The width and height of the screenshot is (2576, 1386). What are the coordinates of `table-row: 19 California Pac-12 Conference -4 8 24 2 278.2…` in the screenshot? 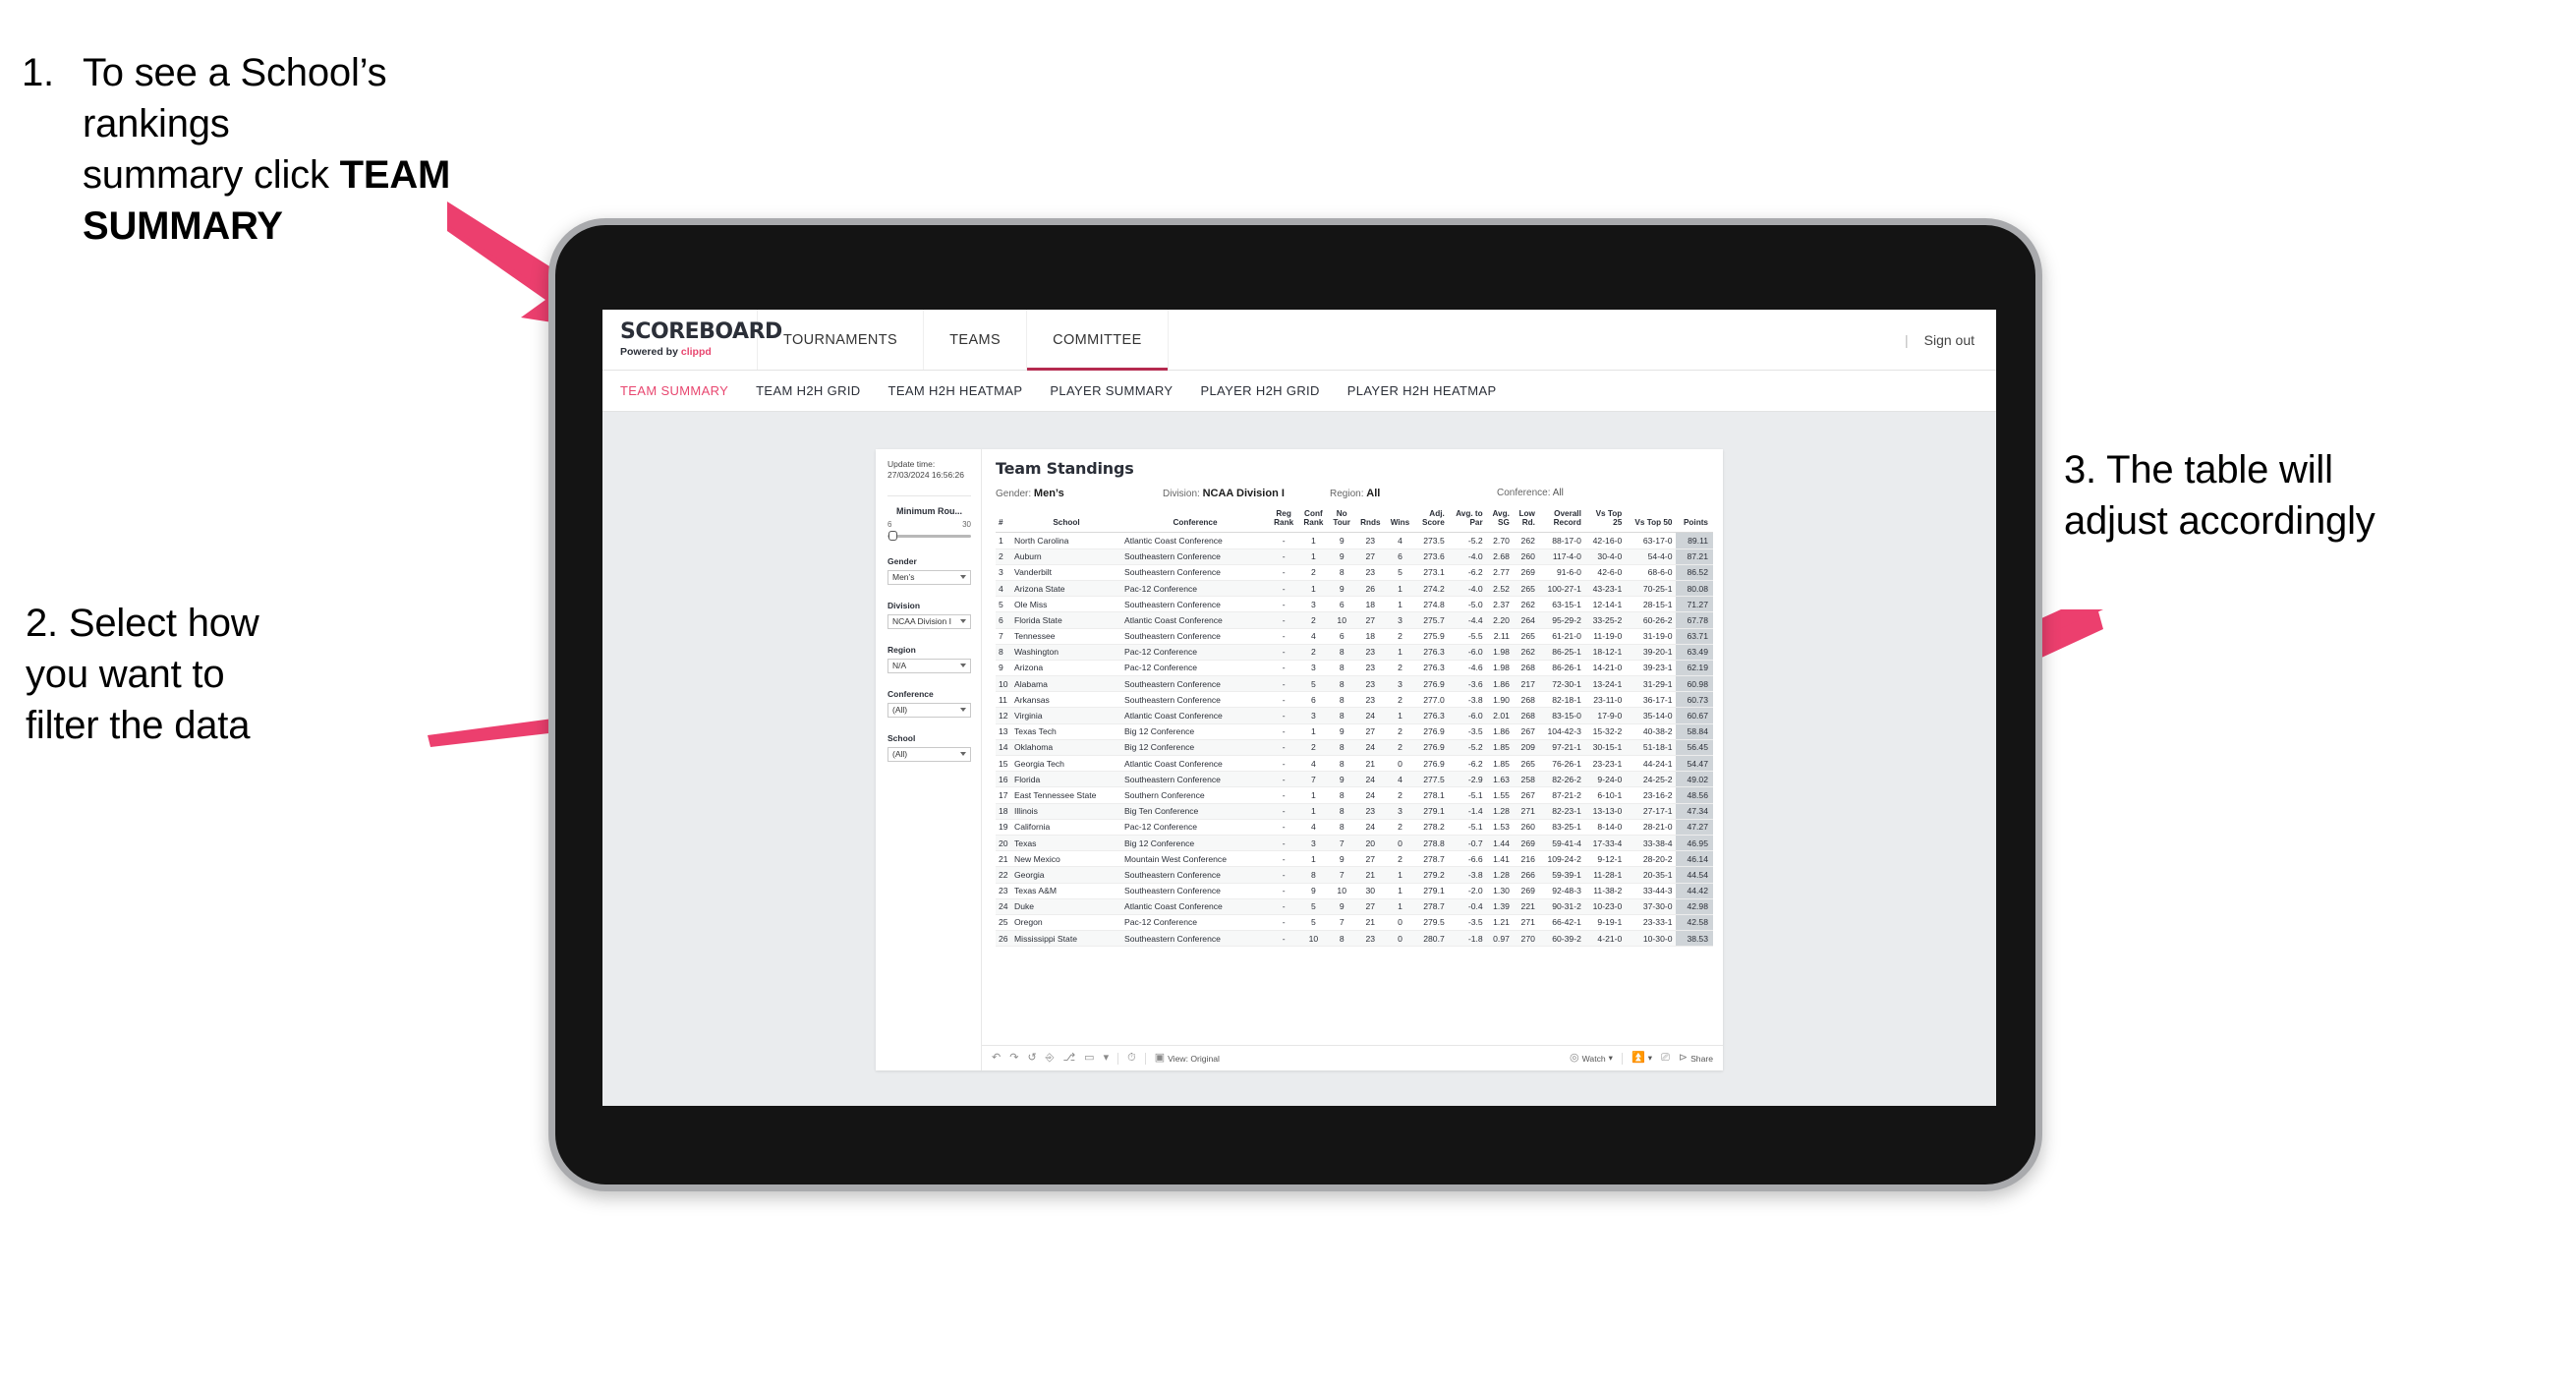 It's located at (1354, 828).